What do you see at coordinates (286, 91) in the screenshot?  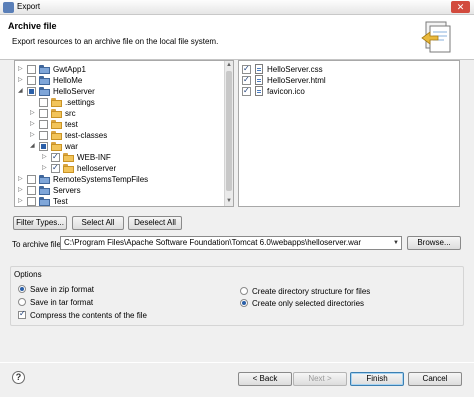 I see `file-list-label: favicon.ico` at bounding box center [286, 91].